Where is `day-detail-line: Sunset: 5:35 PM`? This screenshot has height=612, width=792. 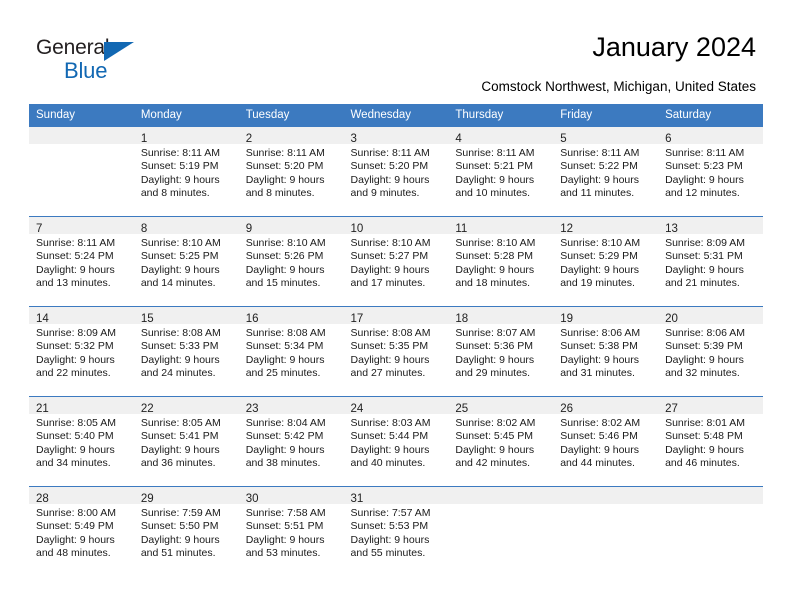 day-detail-line: Sunset: 5:35 PM is located at coordinates (389, 346).